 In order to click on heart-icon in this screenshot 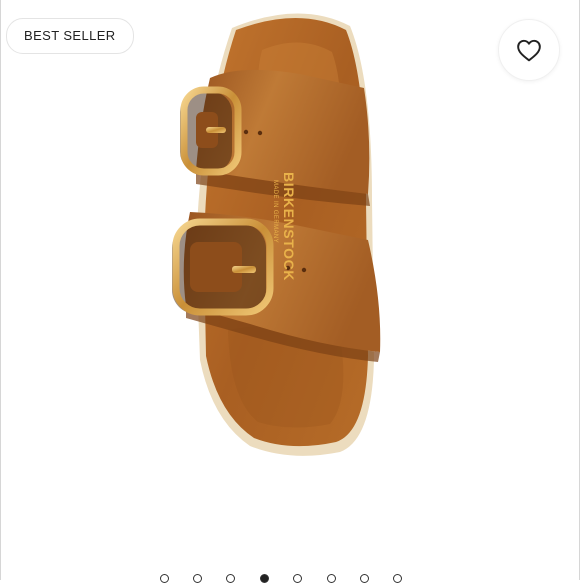, I will do `click(529, 50)`.